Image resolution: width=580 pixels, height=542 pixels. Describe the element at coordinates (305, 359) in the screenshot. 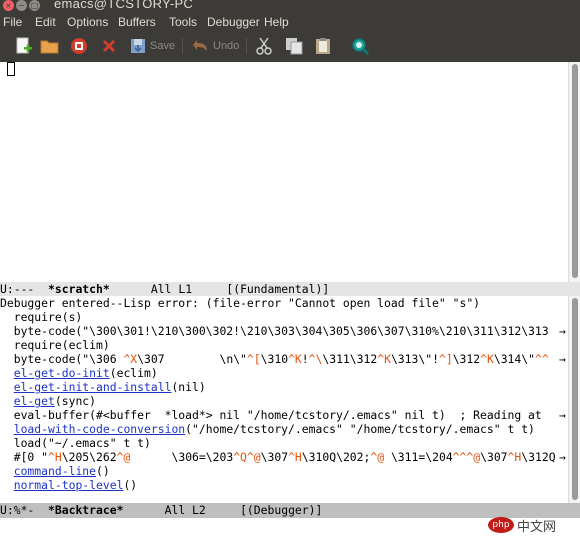

I see `backtrace-text: !` at that location.